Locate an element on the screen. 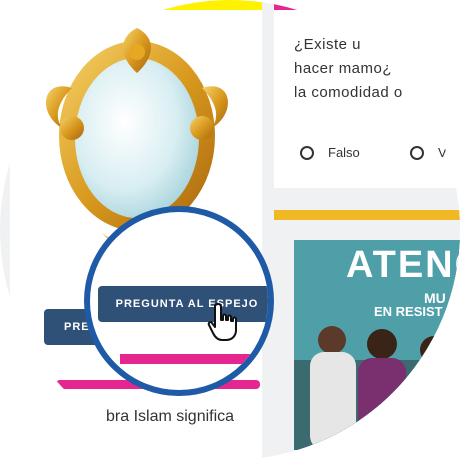  quiz-question-line-1: ¿Existe u is located at coordinates (328, 44).